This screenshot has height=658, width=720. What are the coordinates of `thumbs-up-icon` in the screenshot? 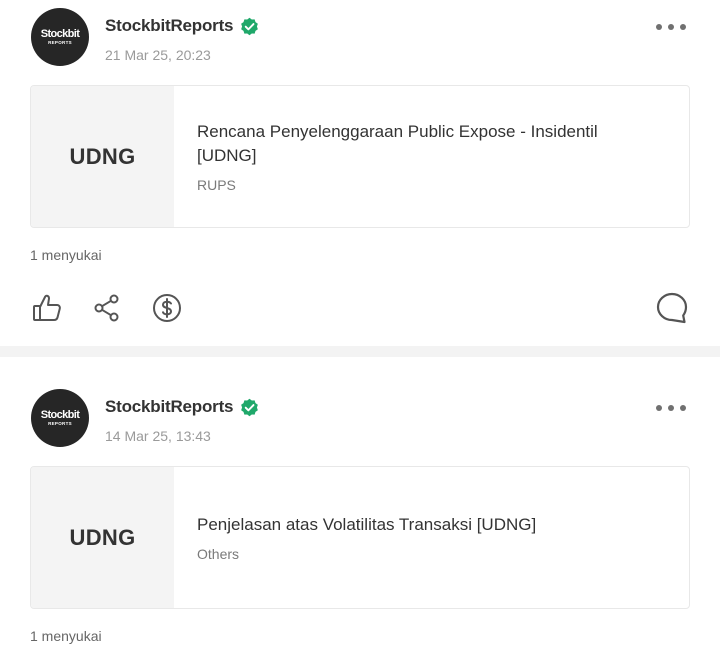 It's located at (47, 308).